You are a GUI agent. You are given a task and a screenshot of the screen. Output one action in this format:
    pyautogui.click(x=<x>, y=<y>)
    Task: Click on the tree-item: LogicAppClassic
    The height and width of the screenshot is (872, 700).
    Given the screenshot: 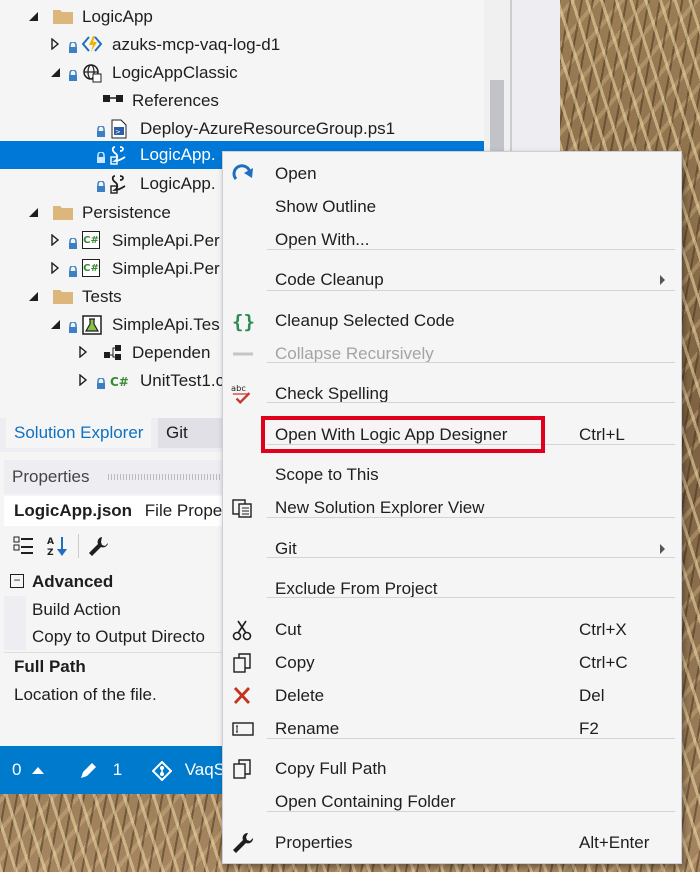 What is the action you would take?
    pyautogui.click(x=242, y=73)
    